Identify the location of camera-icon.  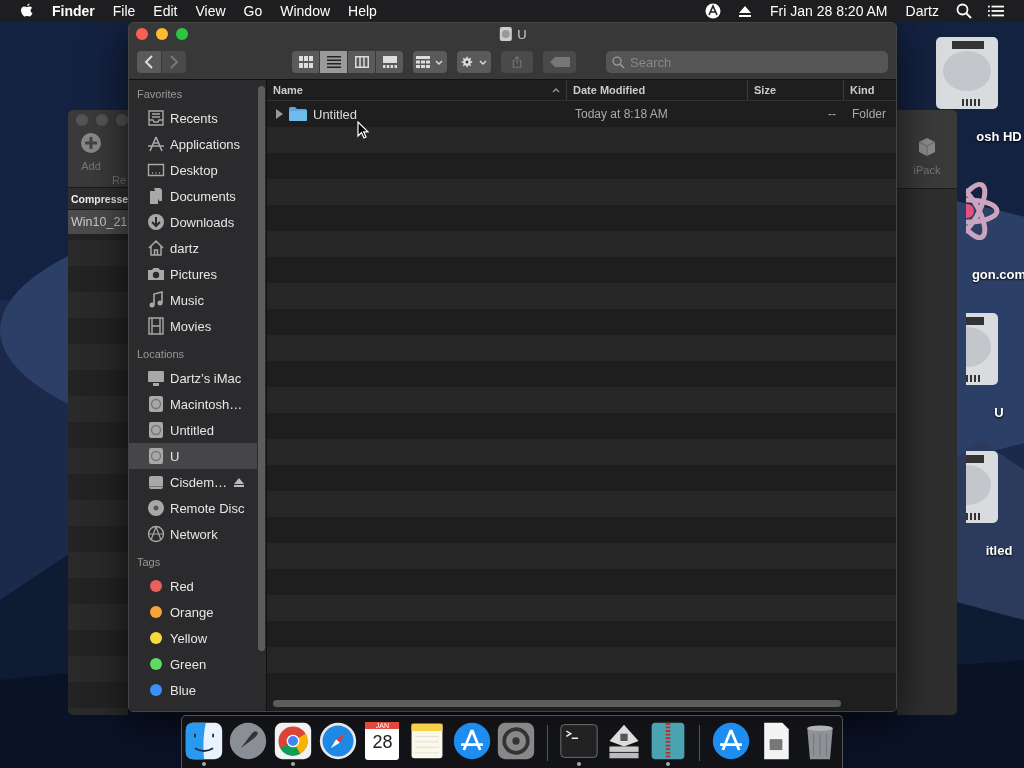
(156, 274).